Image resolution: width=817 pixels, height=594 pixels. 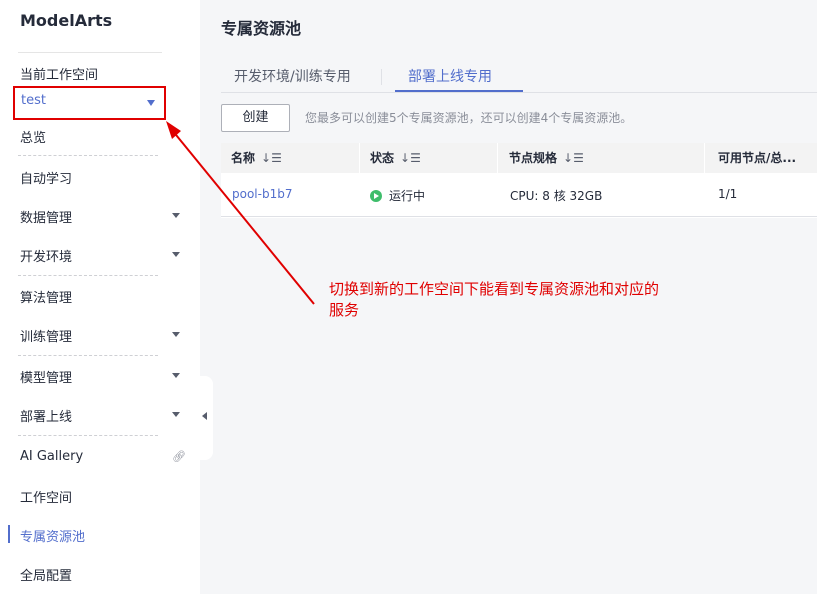 I want to click on sidebar-item-label: 总览, so click(x=33, y=138).